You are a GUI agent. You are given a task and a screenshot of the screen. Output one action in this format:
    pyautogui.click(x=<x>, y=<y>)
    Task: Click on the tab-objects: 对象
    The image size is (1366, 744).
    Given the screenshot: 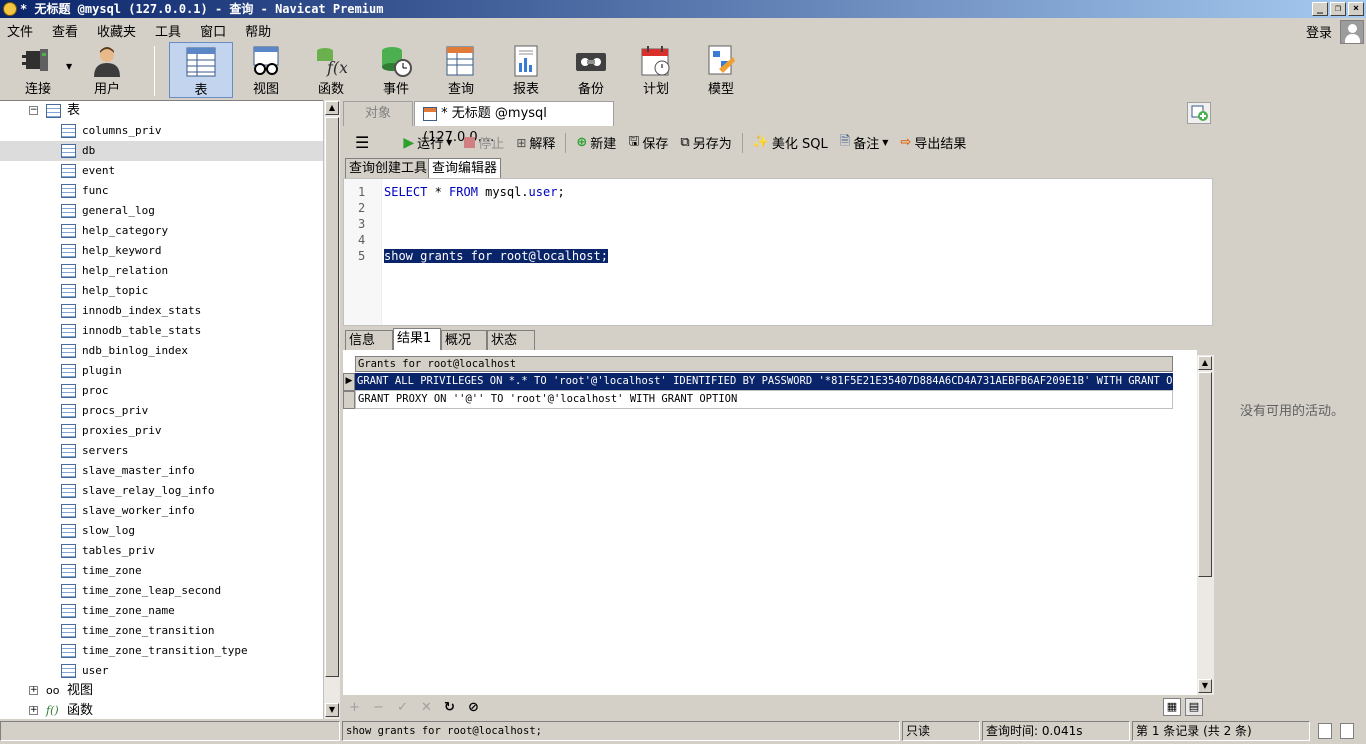 What is the action you would take?
    pyautogui.click(x=378, y=113)
    